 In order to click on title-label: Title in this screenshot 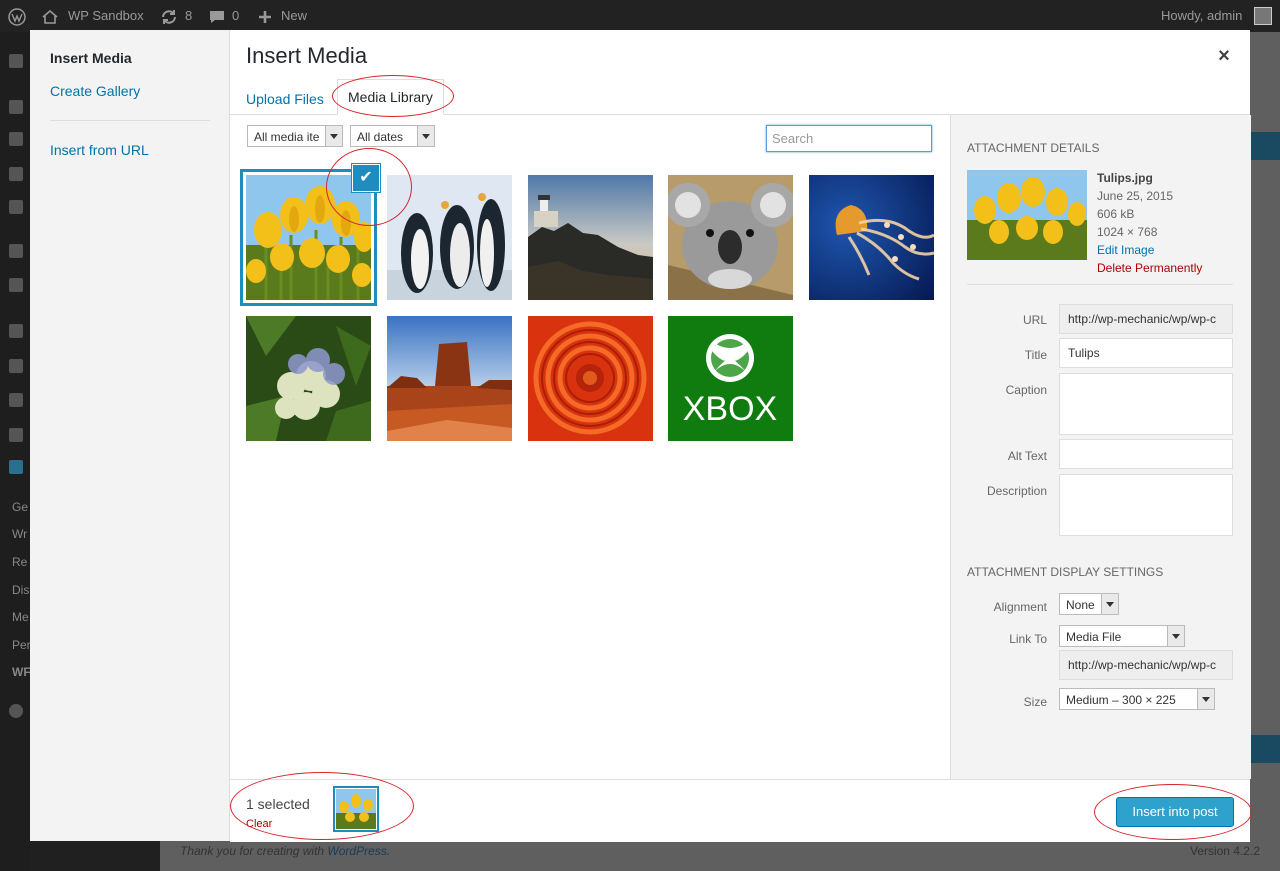, I will do `click(1035, 355)`.